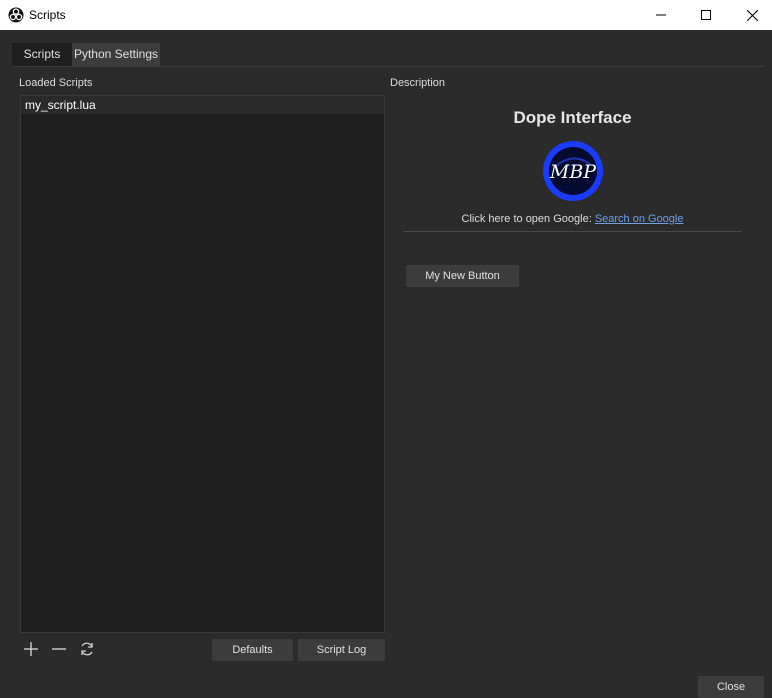 The height and width of the screenshot is (698, 772). I want to click on tab-scripts: Scripts, so click(42, 54).